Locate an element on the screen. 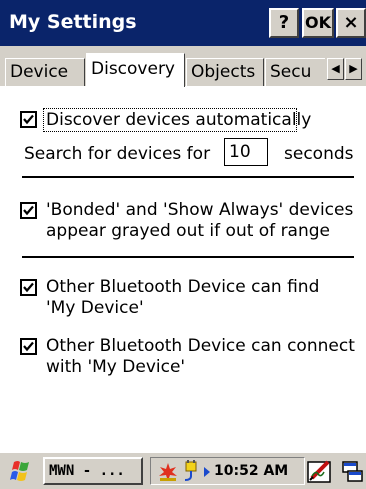 This screenshot has height=489, width=366. bluetooth-star-icon is located at coordinates (168, 472).